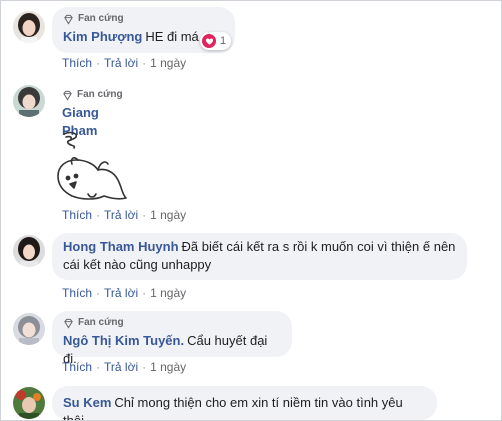 This screenshot has width=502, height=421. I want to click on comment-author: Hong Tham Huynh, so click(121, 246).